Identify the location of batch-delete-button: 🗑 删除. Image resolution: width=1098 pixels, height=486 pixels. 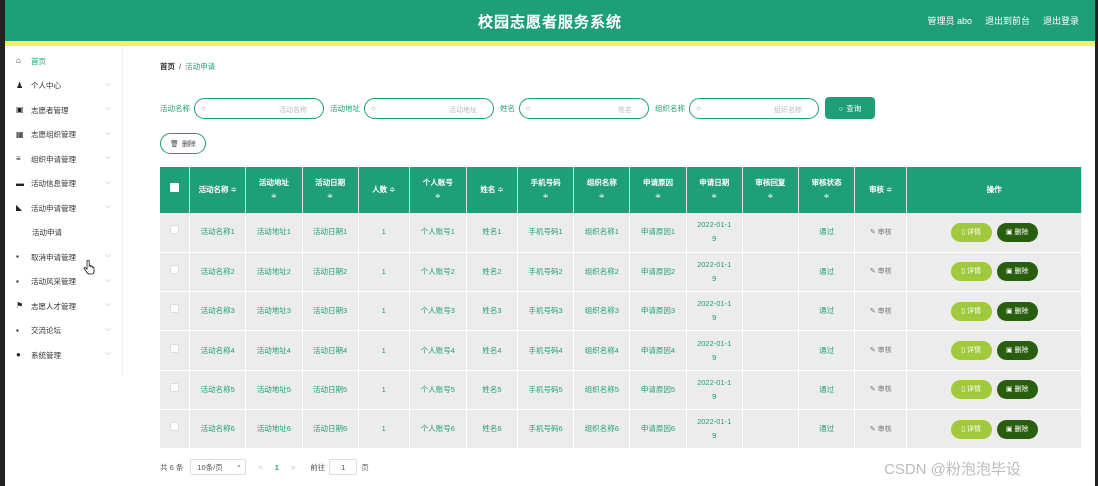
(183, 143).